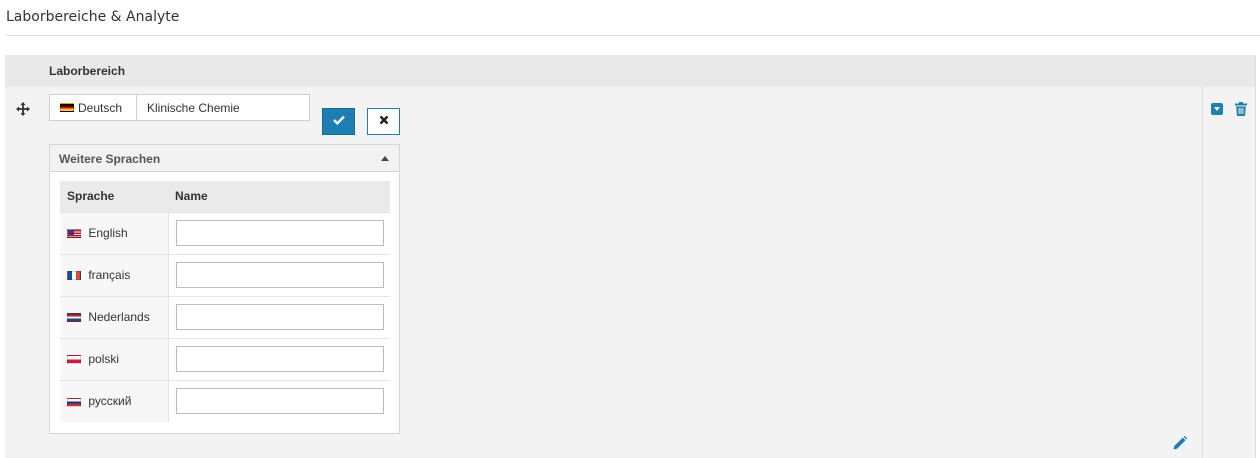 This screenshot has height=458, width=1260. What do you see at coordinates (1241, 108) in the screenshot?
I see `trash-icon` at bounding box center [1241, 108].